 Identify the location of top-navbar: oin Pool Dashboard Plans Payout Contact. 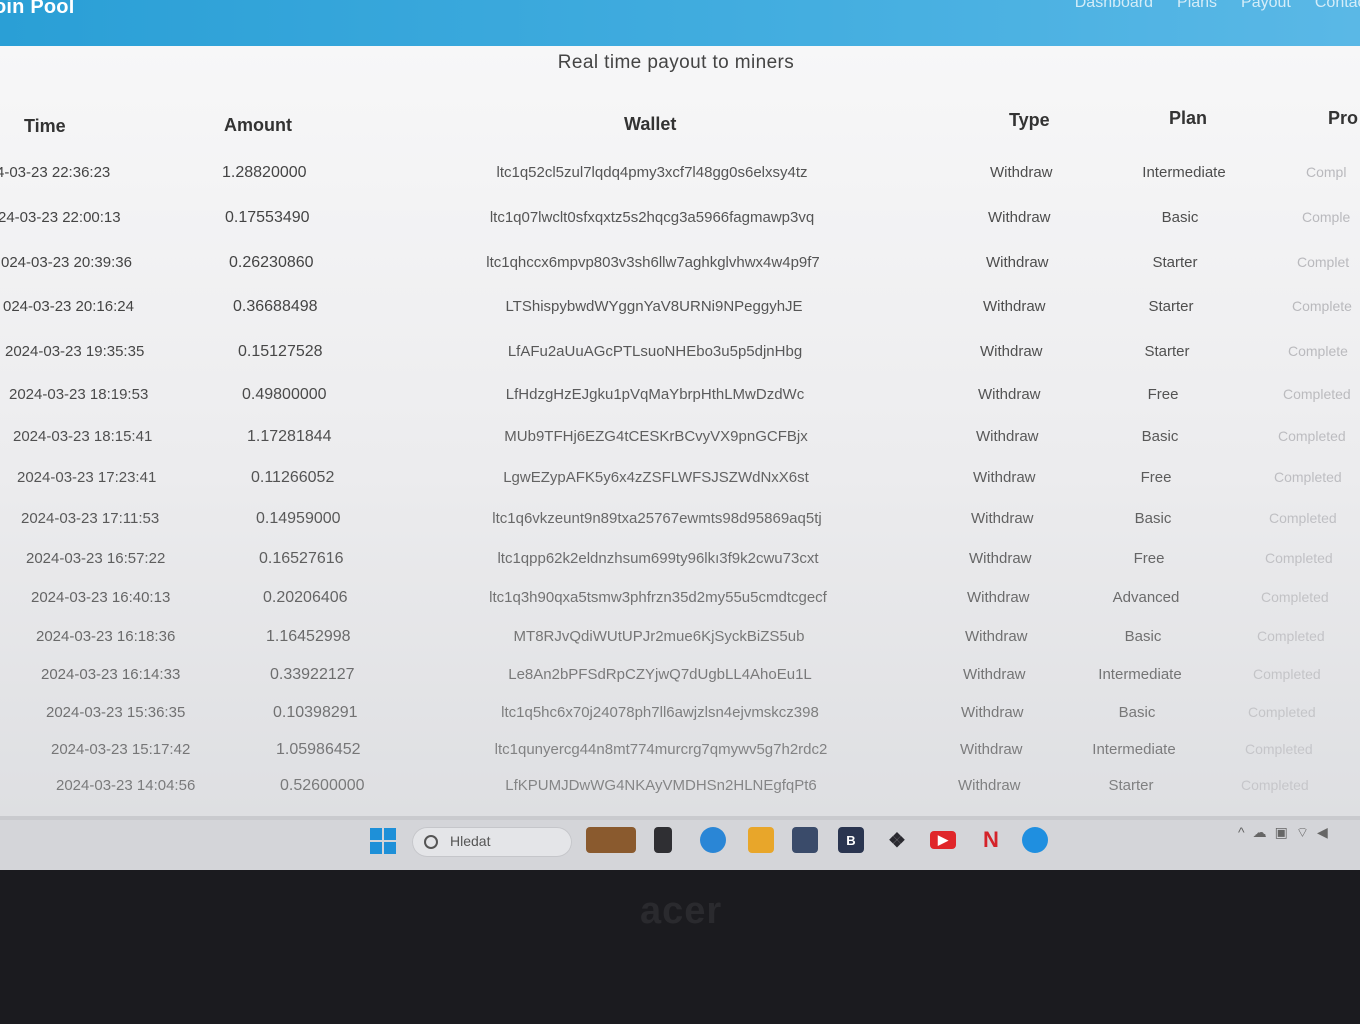
(680, 23).